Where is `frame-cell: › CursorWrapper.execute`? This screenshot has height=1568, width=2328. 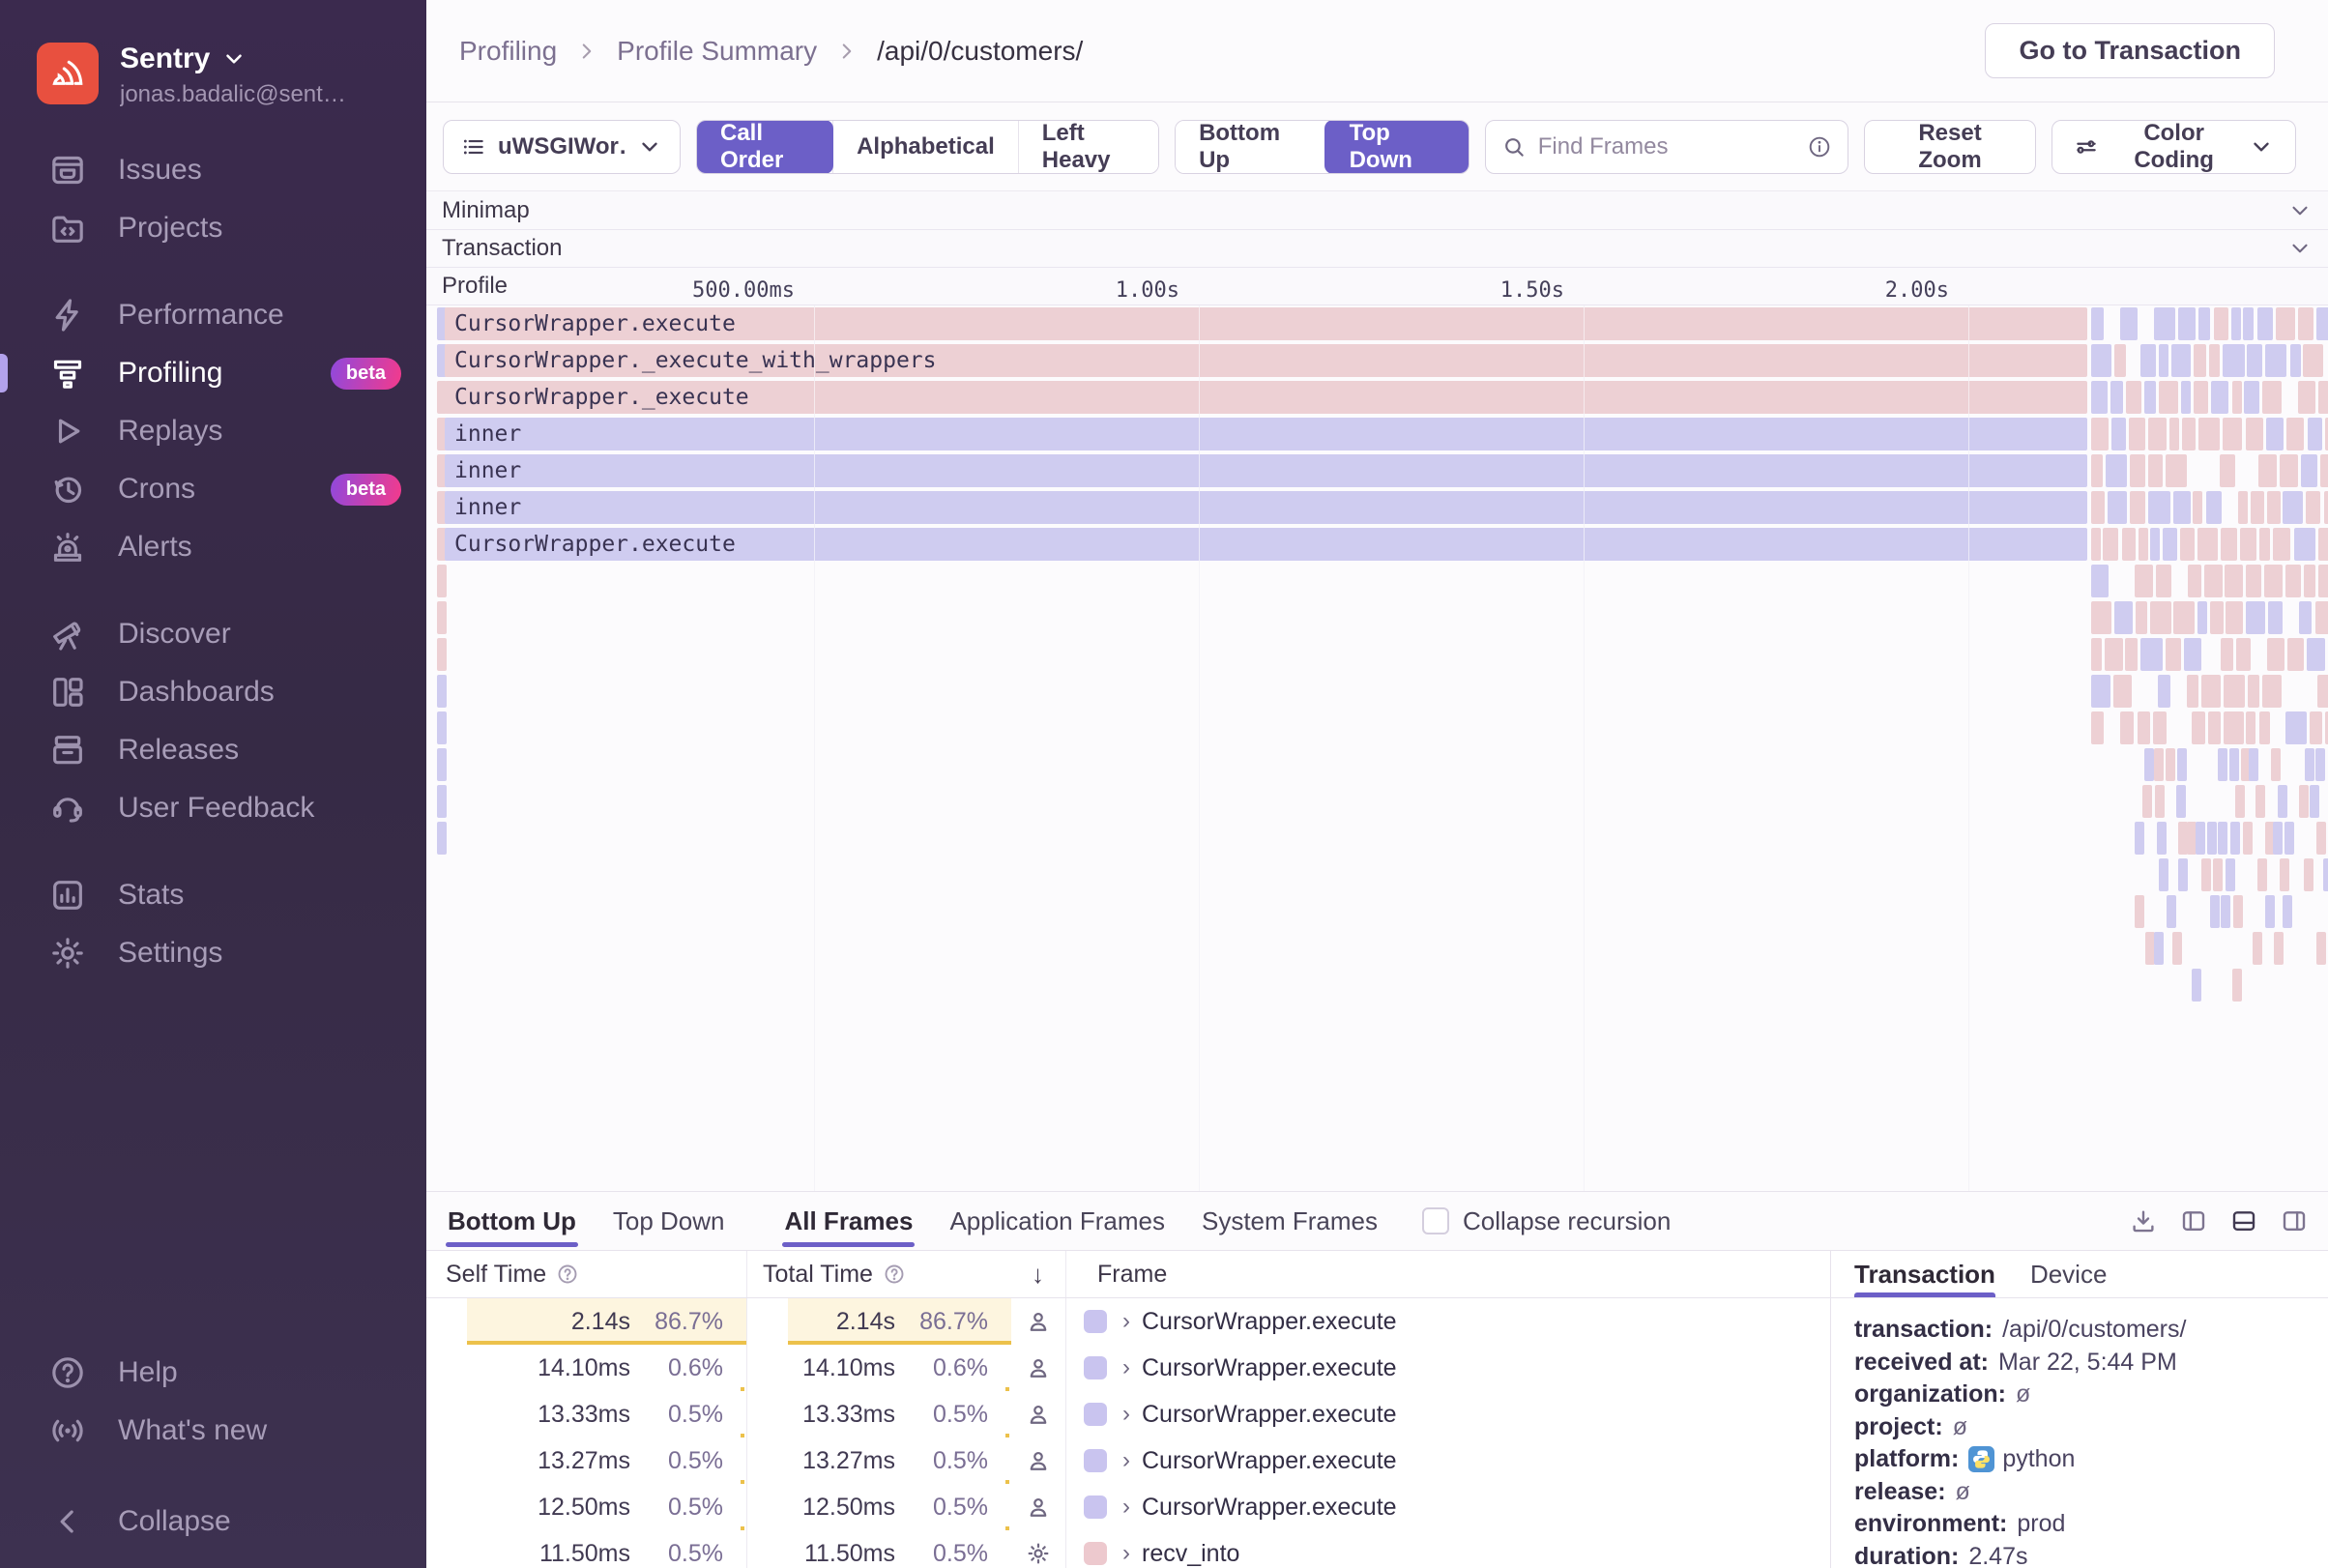 frame-cell: › CursorWrapper.execute is located at coordinates (1448, 1368).